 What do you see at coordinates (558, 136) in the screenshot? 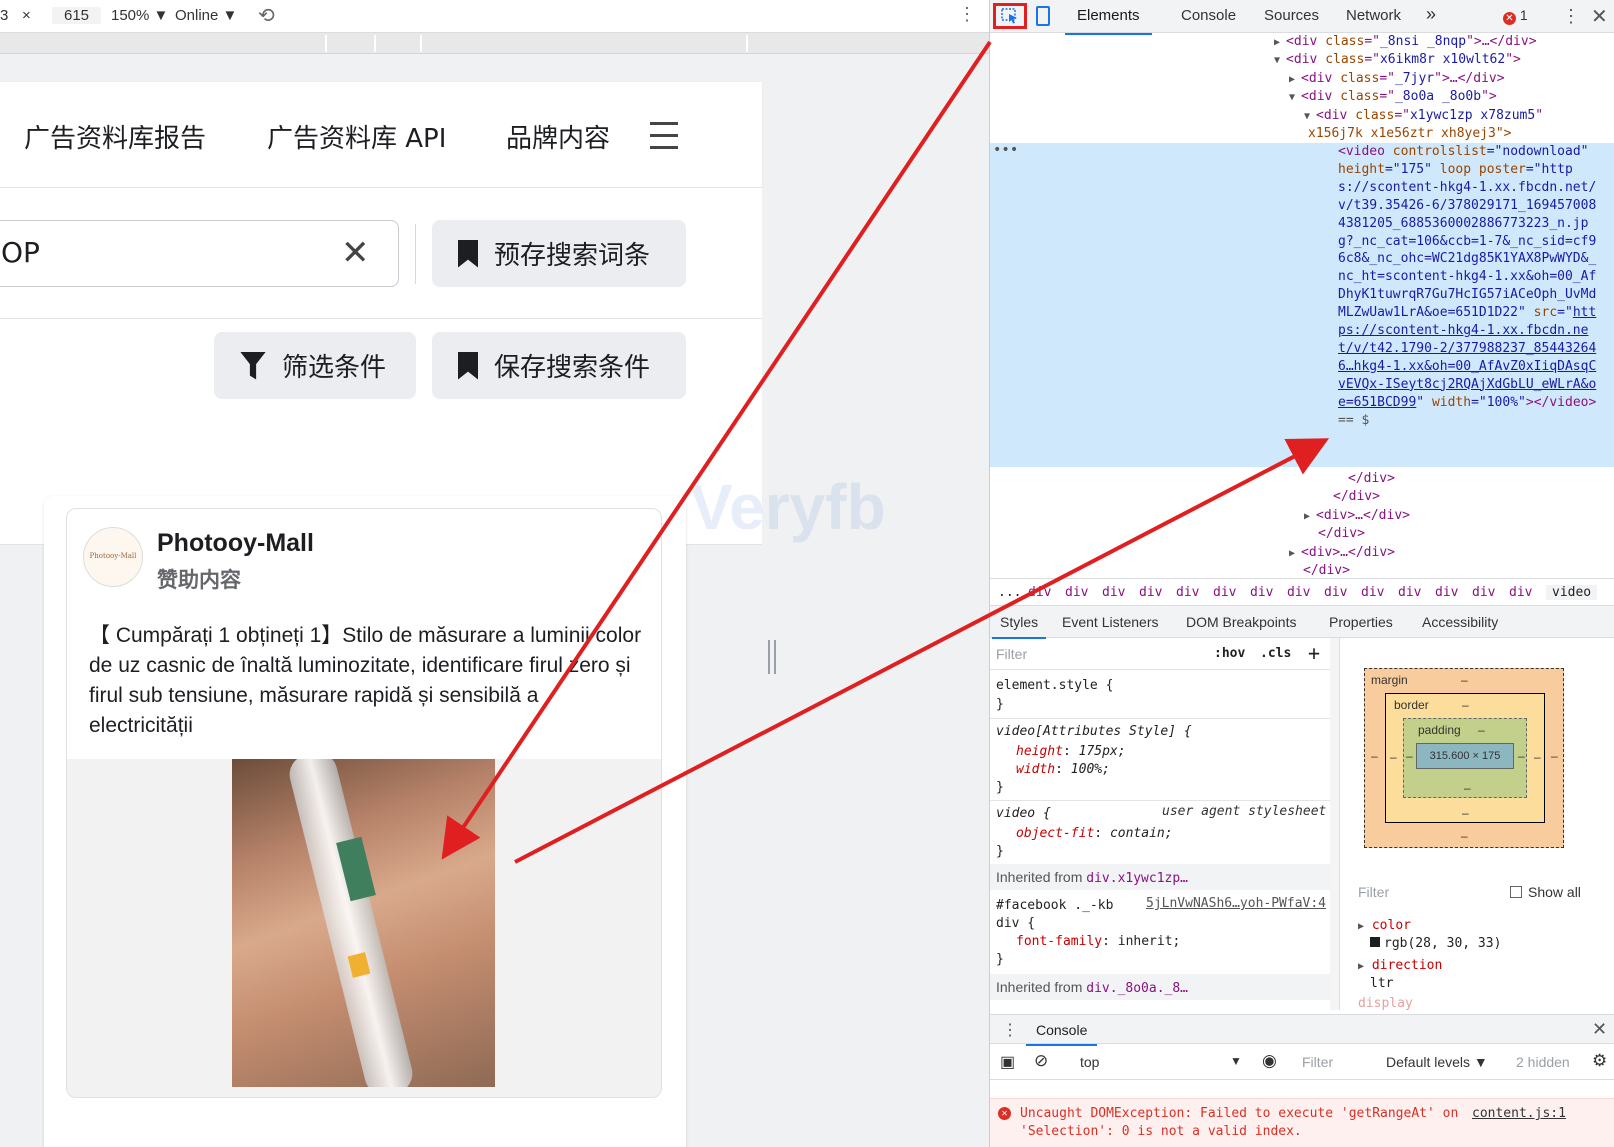
I see `nav-brand-content: 品牌内容` at bounding box center [558, 136].